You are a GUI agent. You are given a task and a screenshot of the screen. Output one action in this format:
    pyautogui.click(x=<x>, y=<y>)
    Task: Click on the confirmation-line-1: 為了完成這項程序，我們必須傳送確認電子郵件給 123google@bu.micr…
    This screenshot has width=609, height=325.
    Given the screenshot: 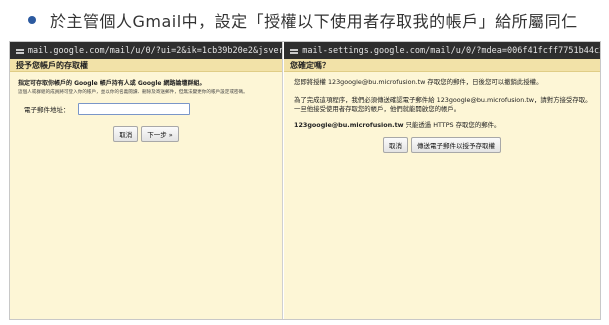 What is the action you would take?
    pyautogui.click(x=443, y=100)
    